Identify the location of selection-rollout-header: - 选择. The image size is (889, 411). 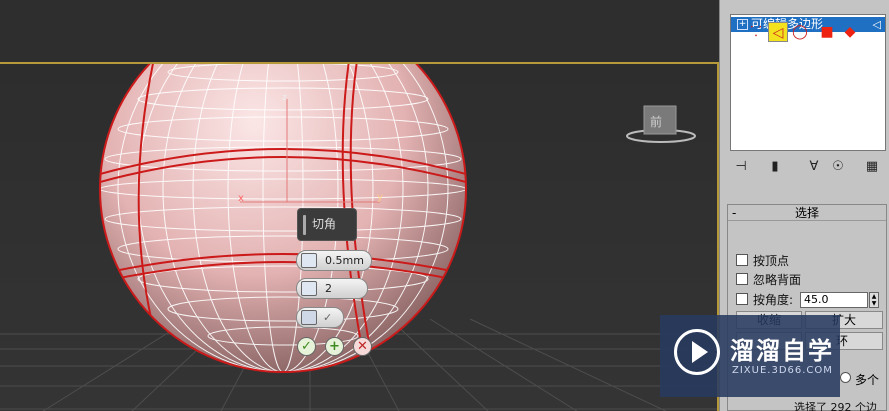
(807, 213).